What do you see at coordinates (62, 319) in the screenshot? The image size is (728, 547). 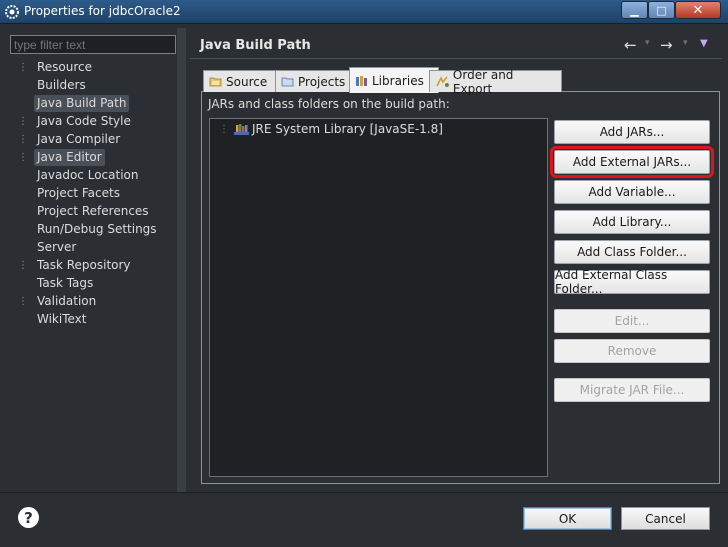 I see `tree-item-label: WikiText` at bounding box center [62, 319].